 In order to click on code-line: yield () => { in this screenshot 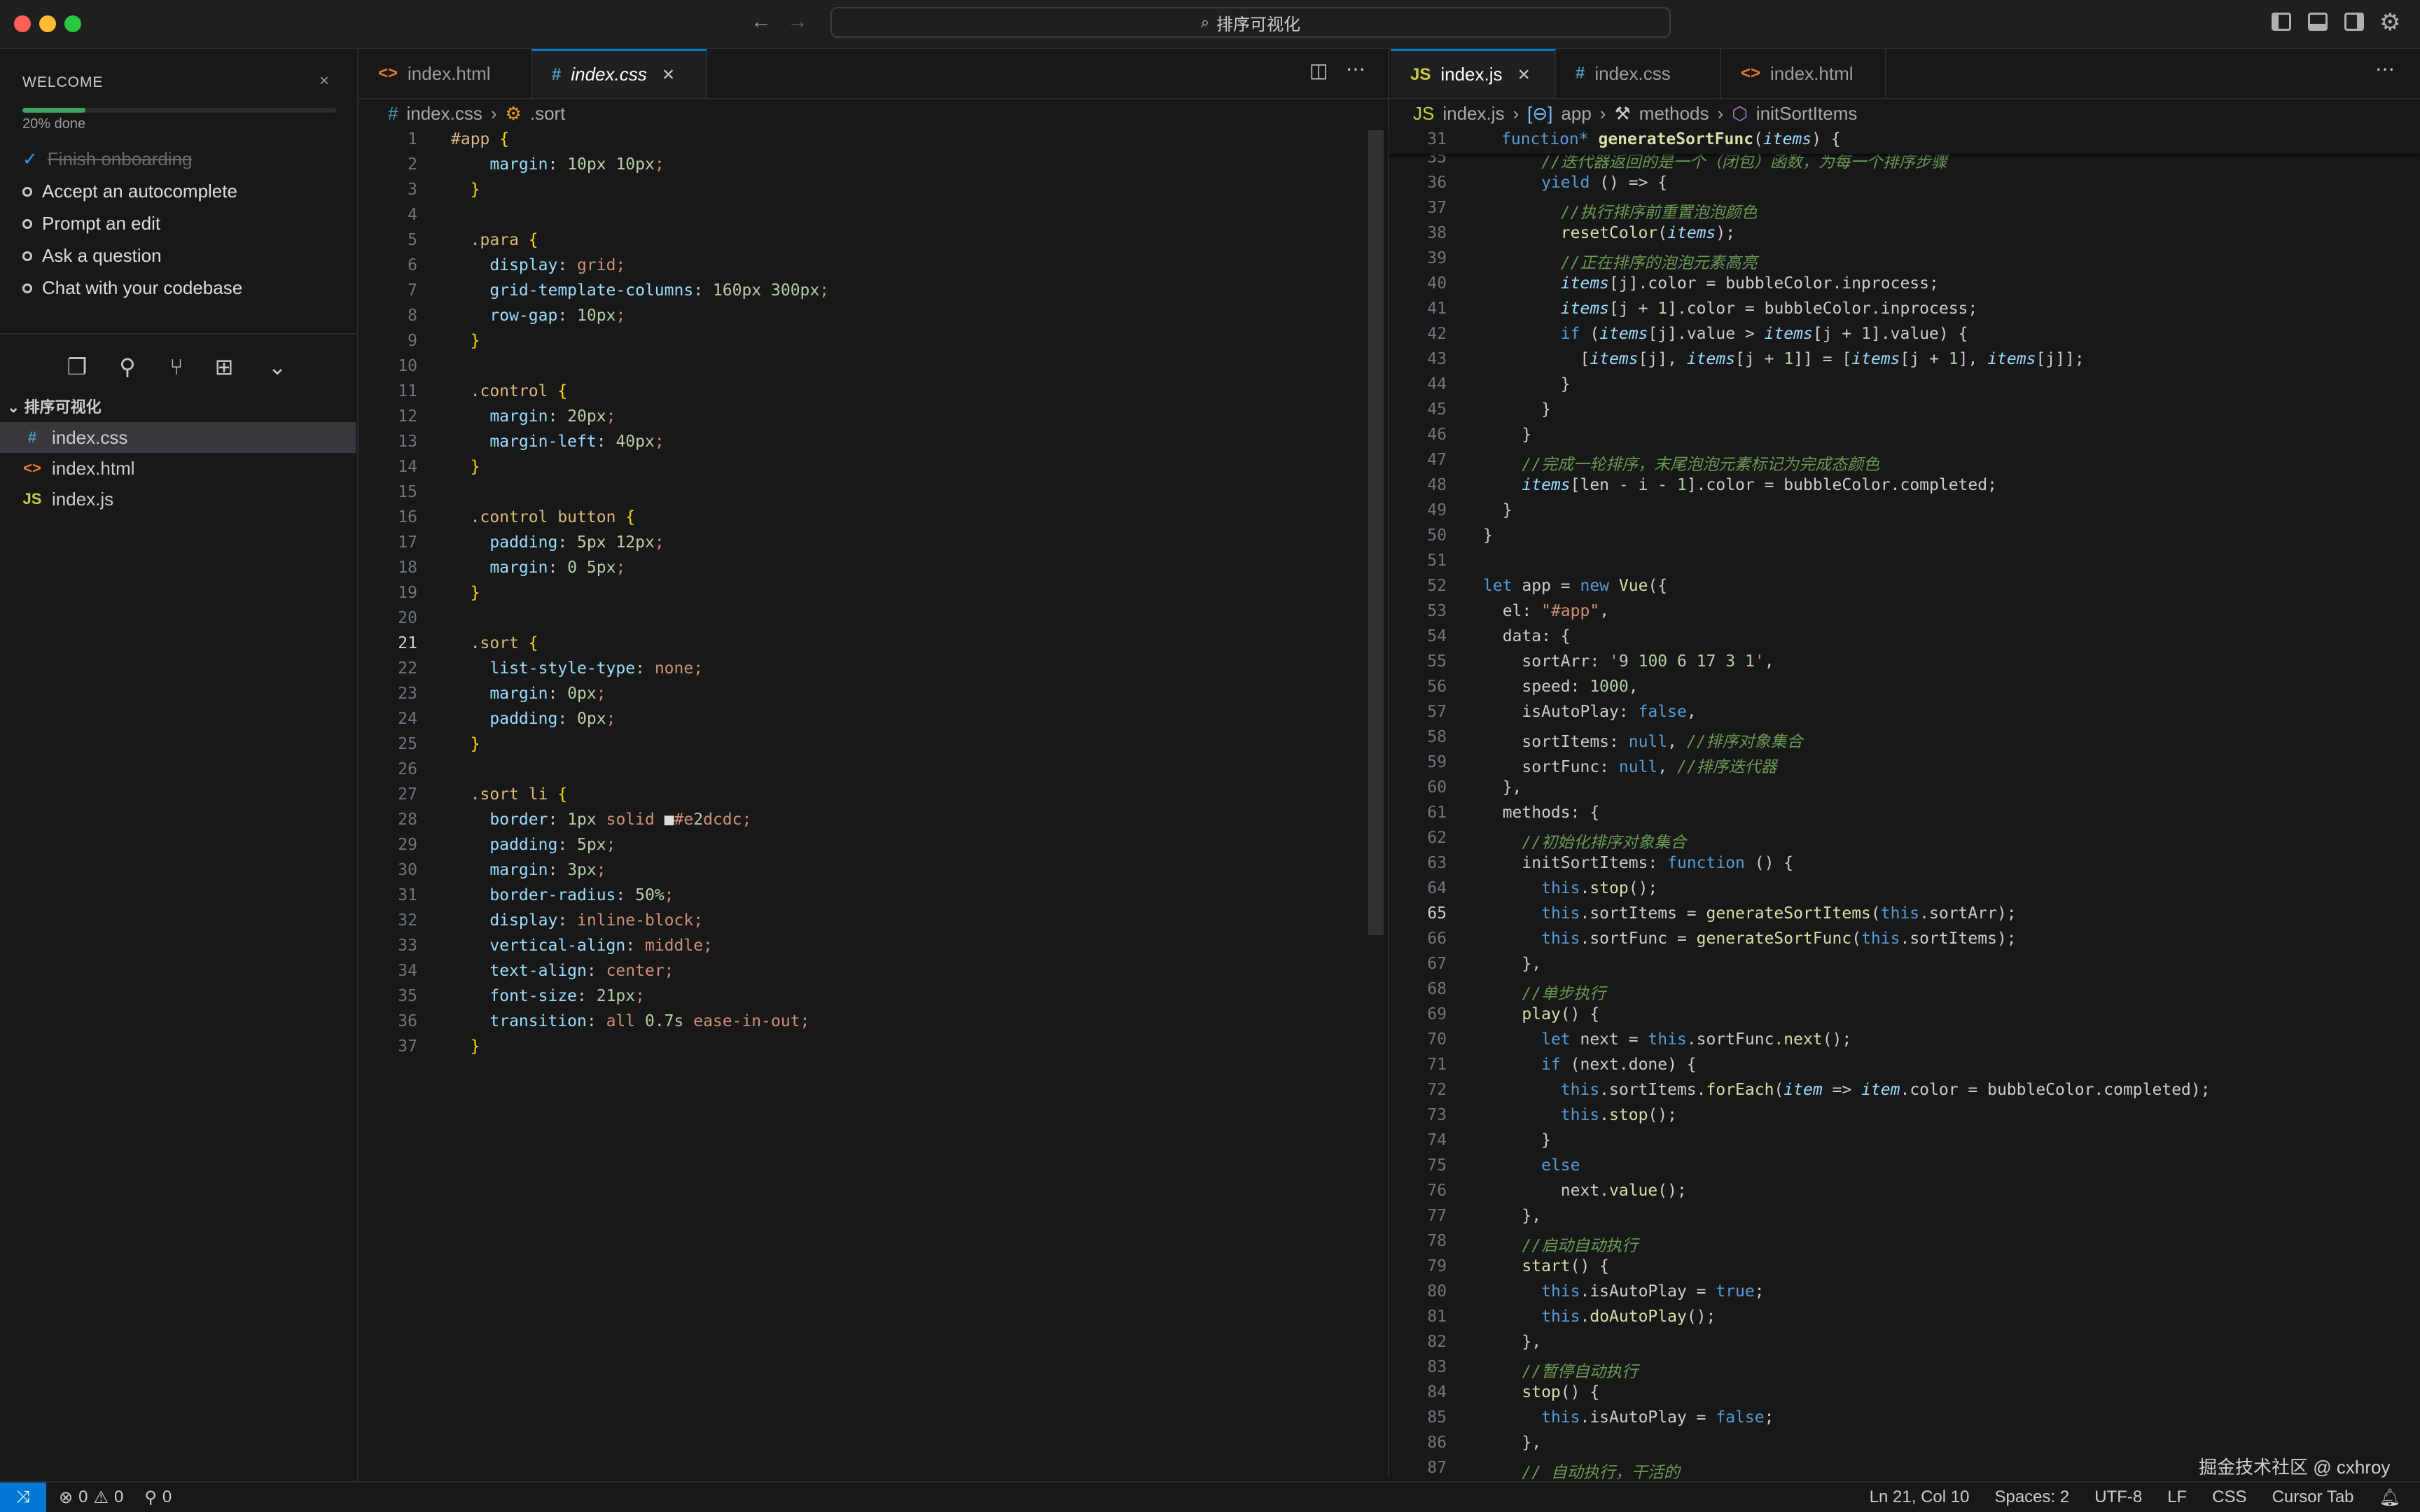, I will do `click(1575, 183)`.